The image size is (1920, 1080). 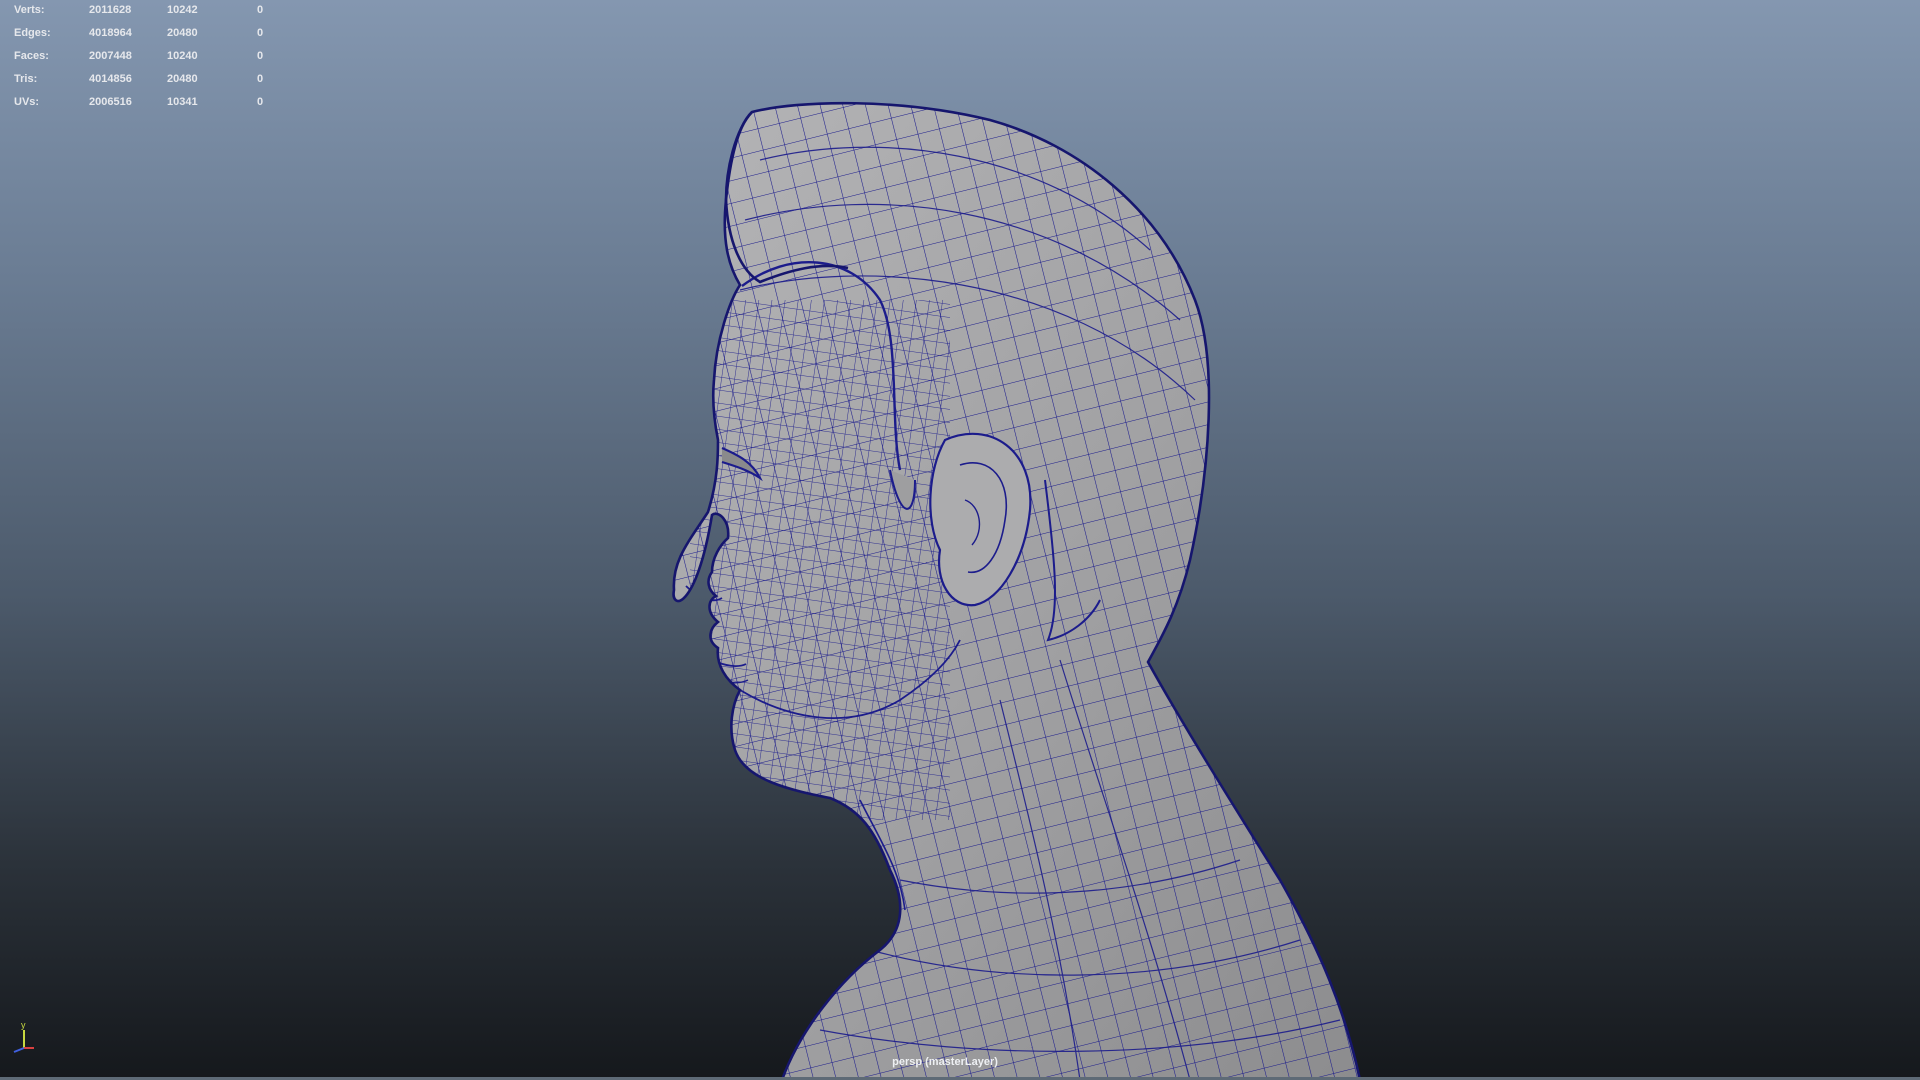 I want to click on hud-selected: 10341, so click(x=182, y=102).